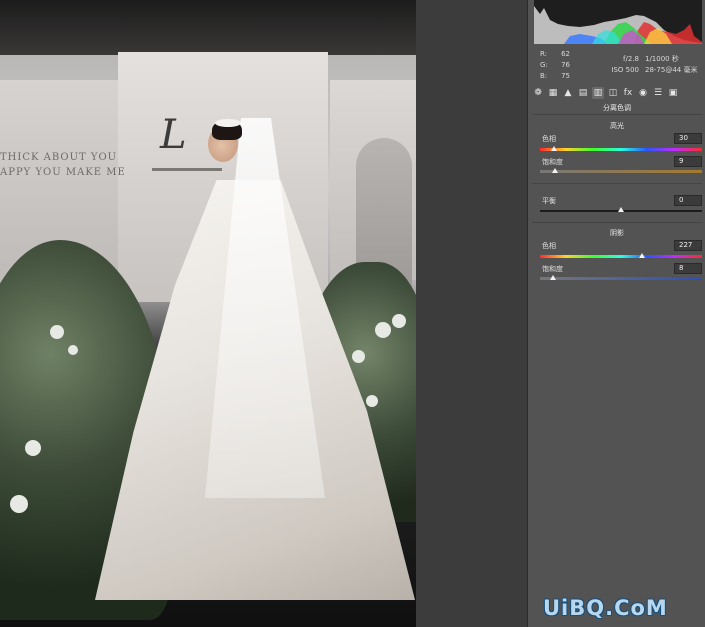 The height and width of the screenshot is (627, 705). I want to click on hsl-icon: ▤, so click(583, 93).